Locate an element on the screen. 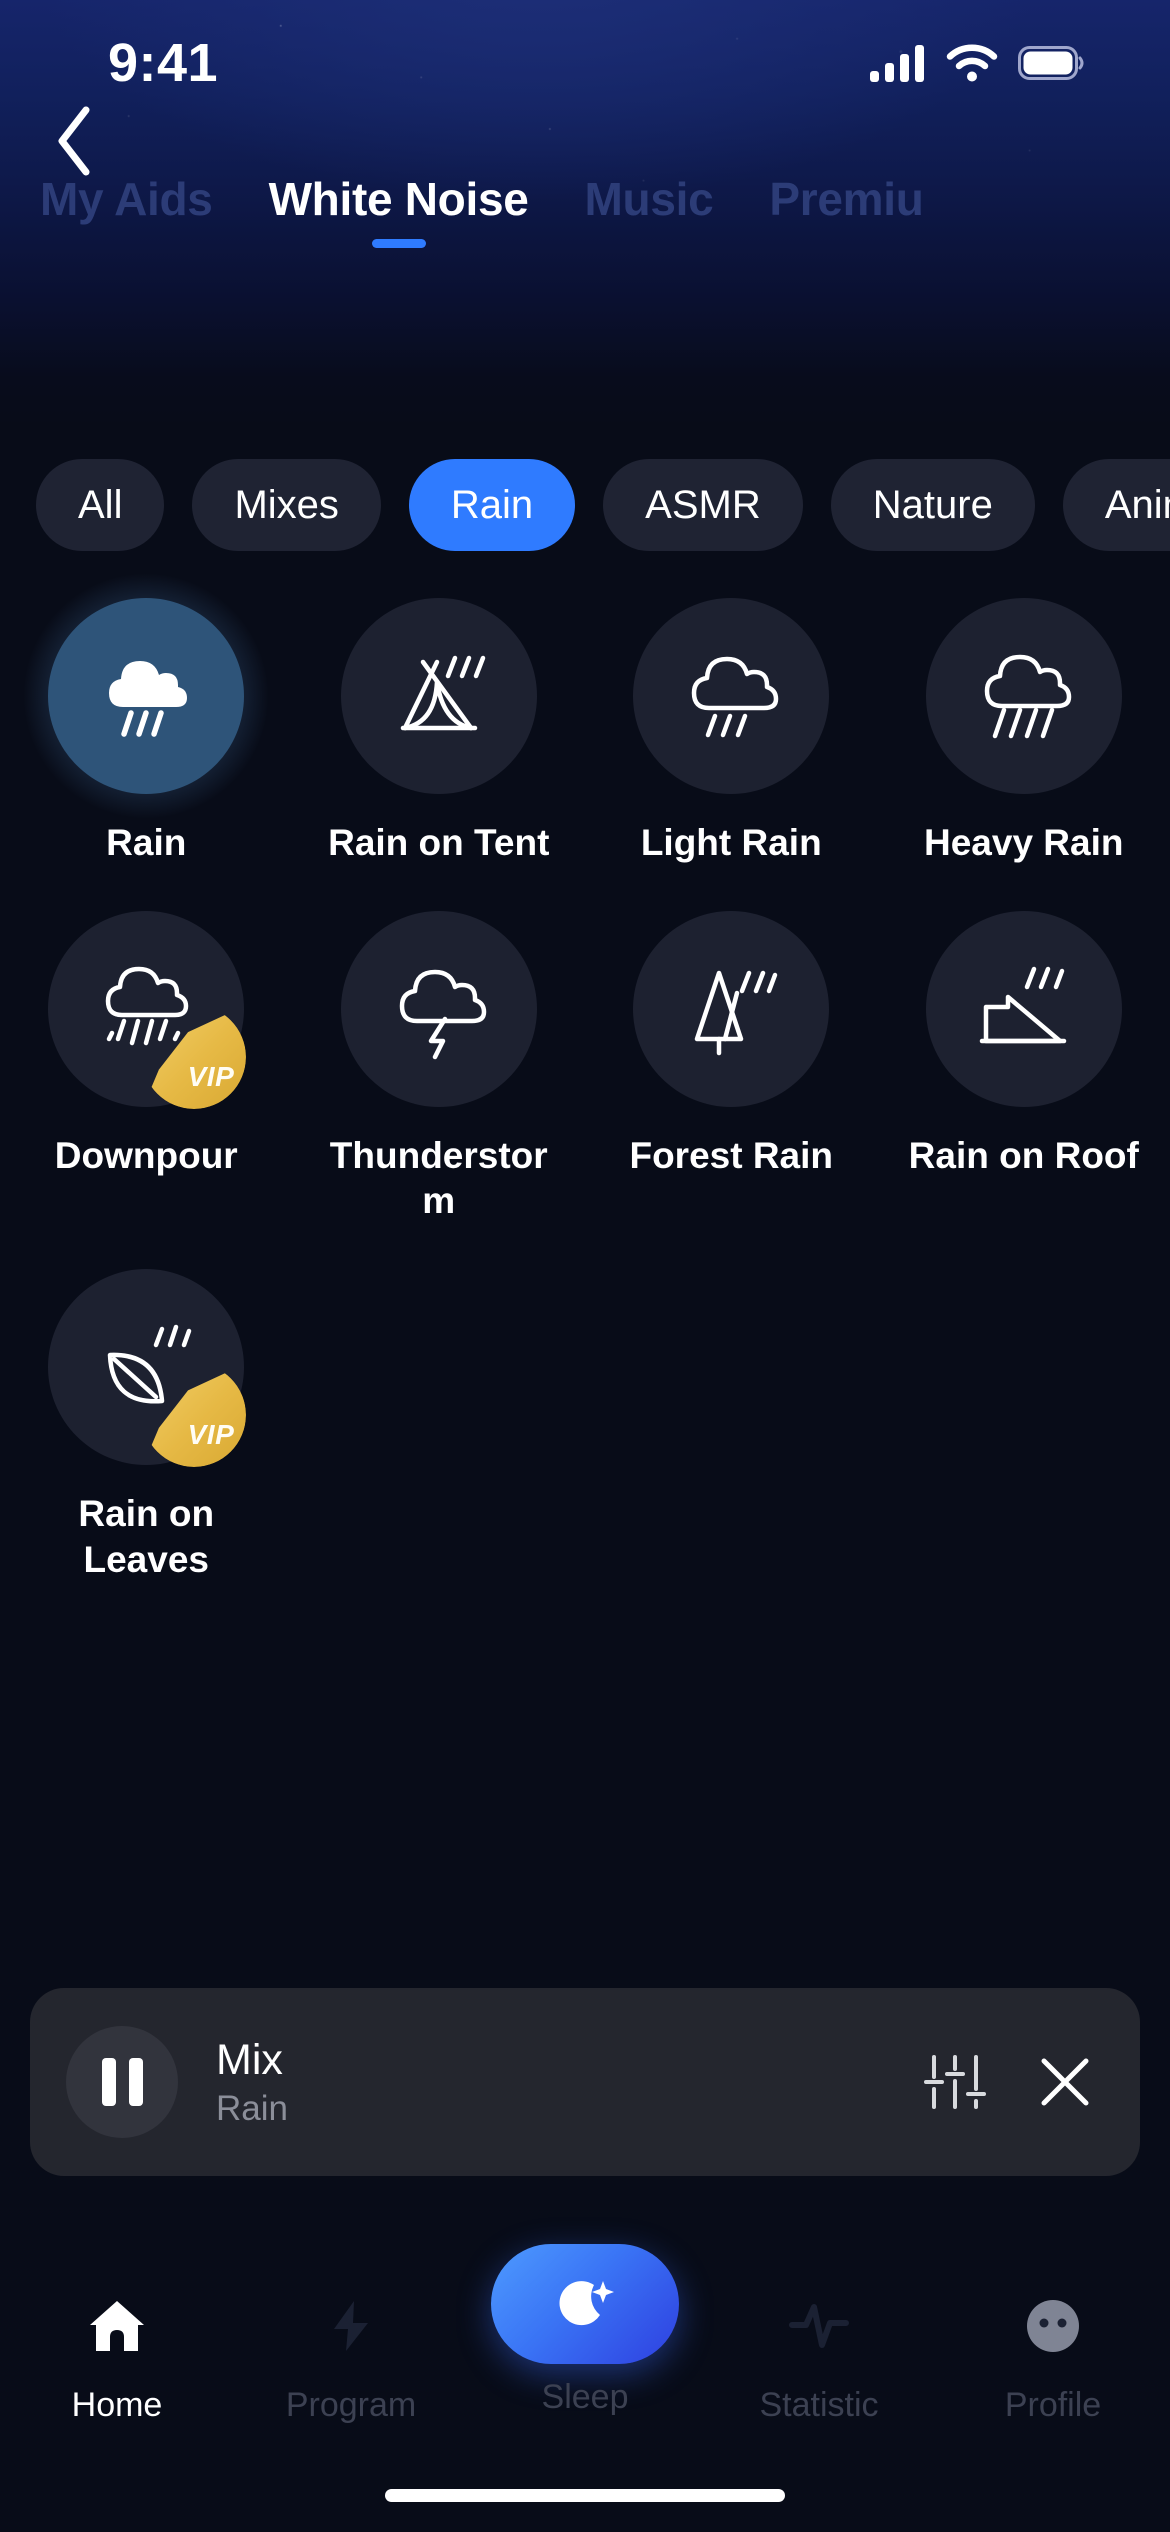 This screenshot has width=1170, height=2532. nav-item-home: Home is located at coordinates (117, 2352).